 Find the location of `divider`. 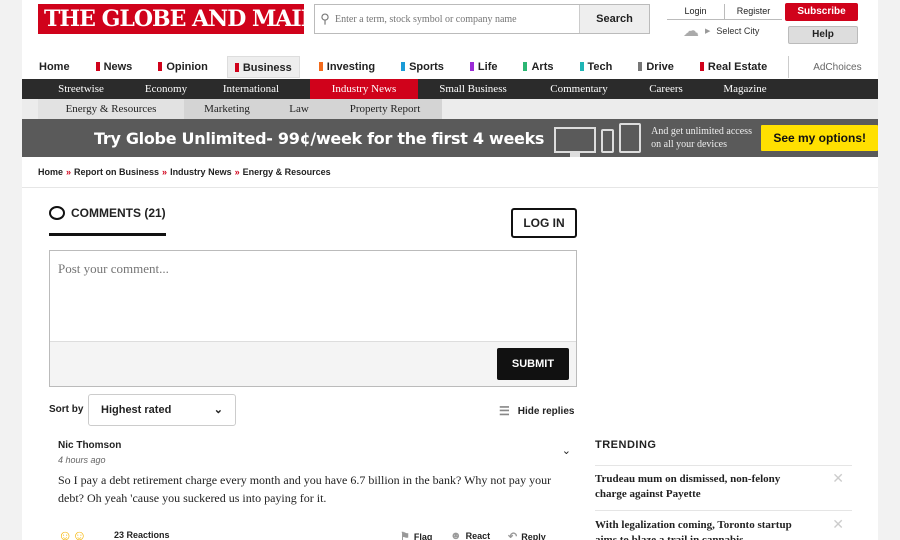

divider is located at coordinates (450, 187).